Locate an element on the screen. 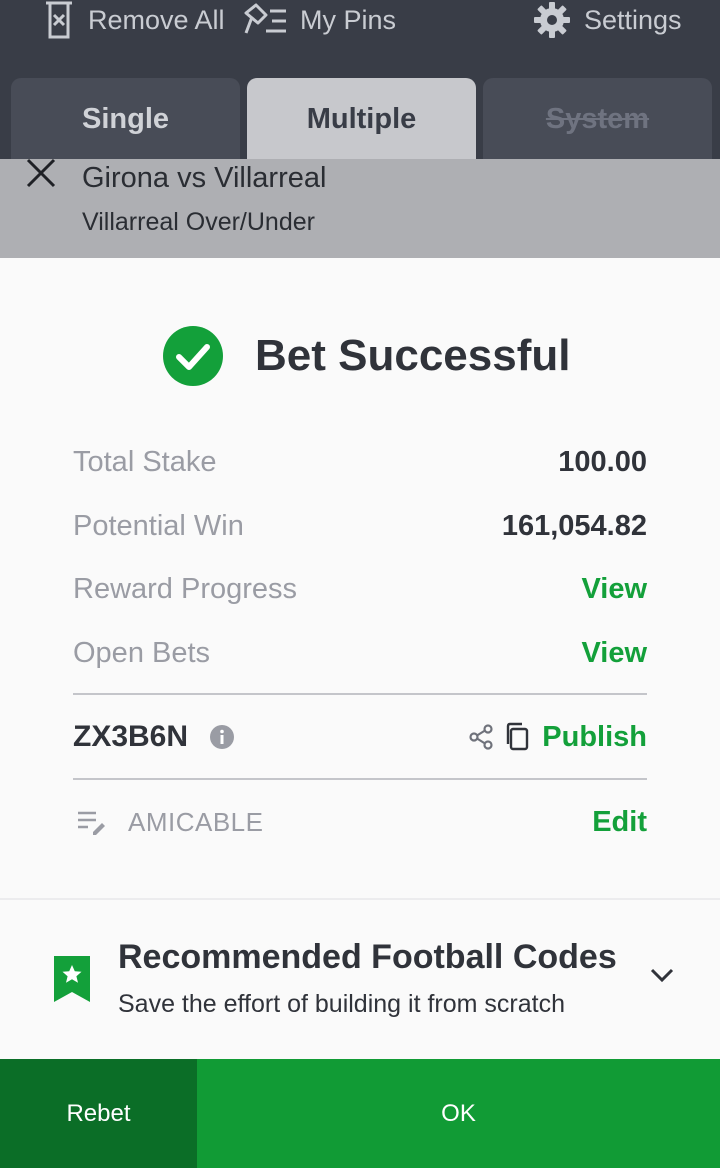  settings-button: Settings is located at coordinates (607, 20).